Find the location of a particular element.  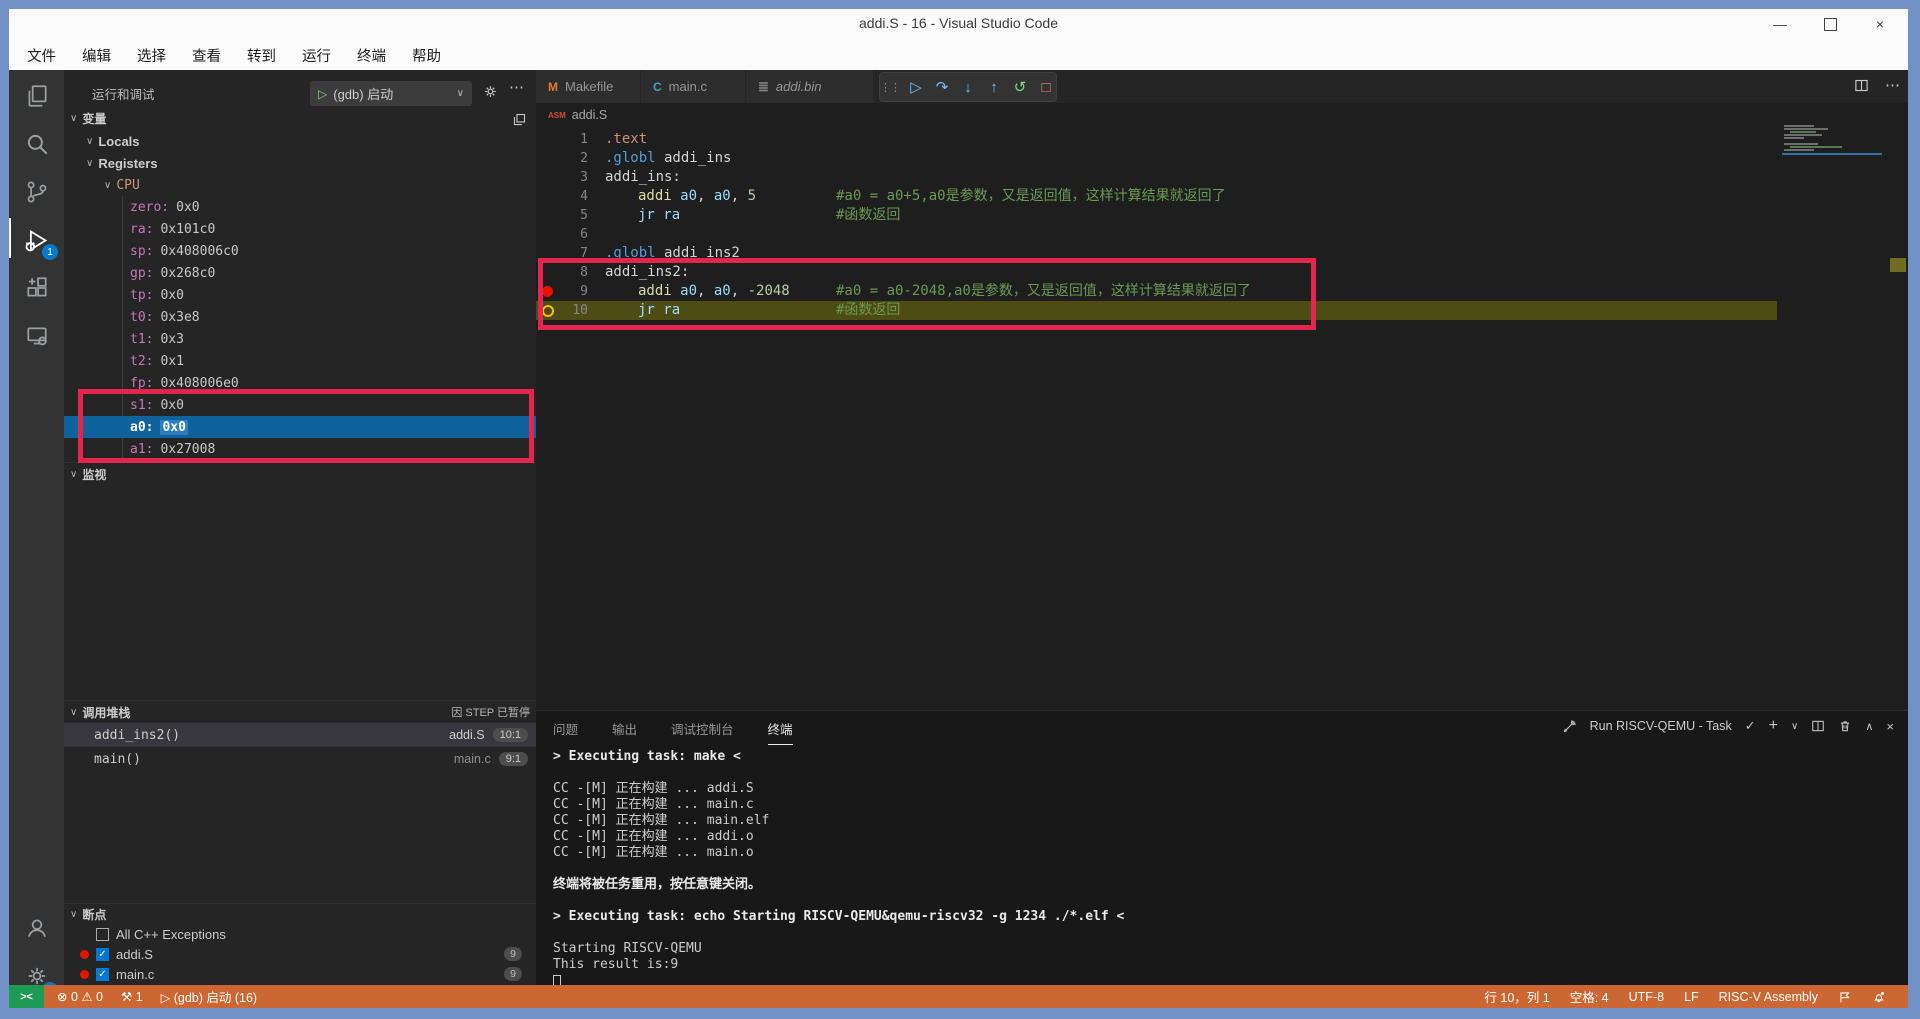

line-number: 2 is located at coordinates (584, 158).